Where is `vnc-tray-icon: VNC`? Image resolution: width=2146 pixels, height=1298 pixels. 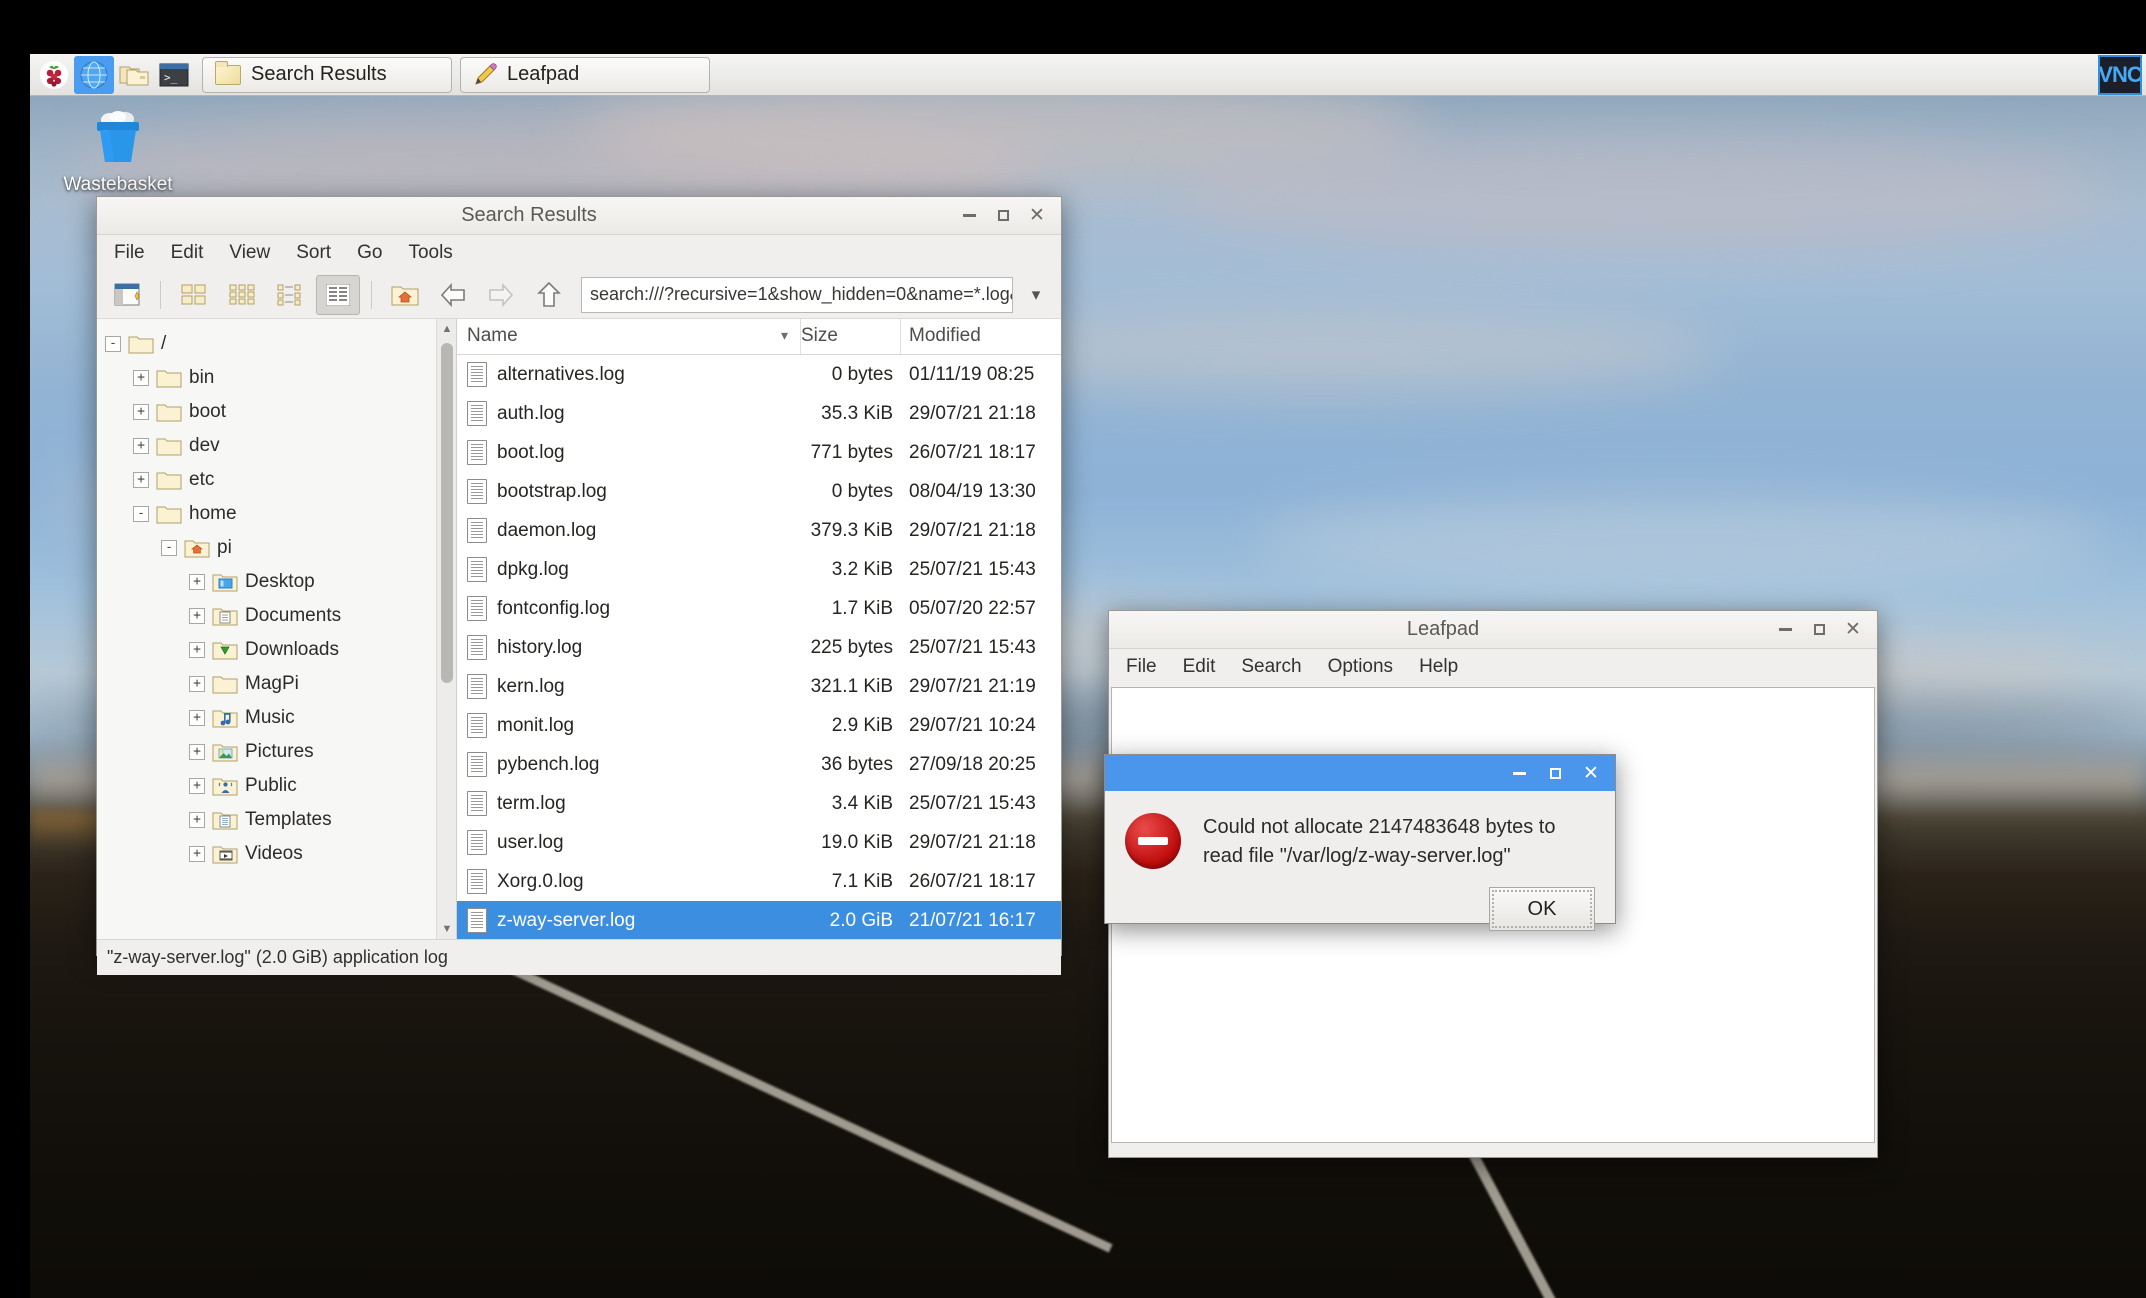
vnc-tray-icon: VNC is located at coordinates (2120, 74).